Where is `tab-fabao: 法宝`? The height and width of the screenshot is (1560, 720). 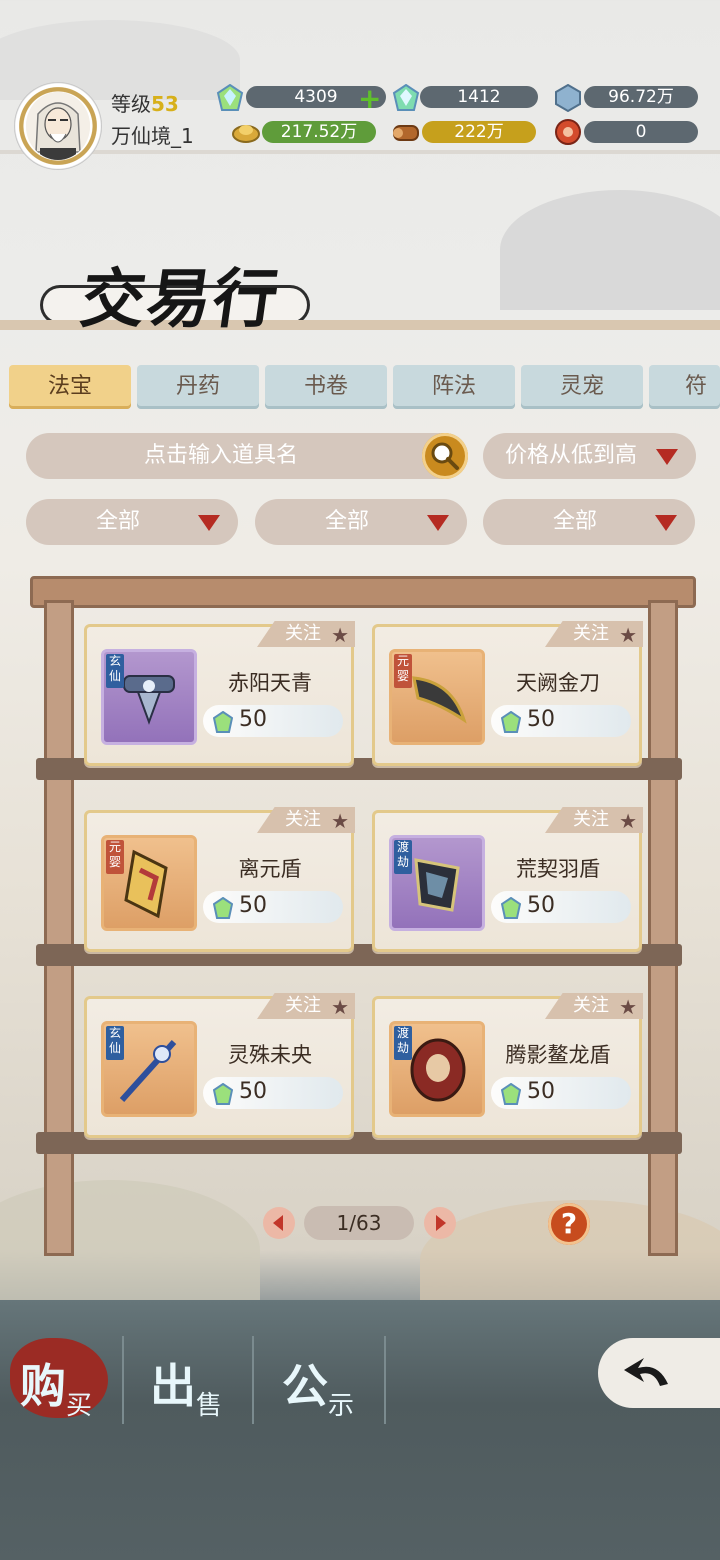
tab-fabao: 法宝 is located at coordinates (70, 387).